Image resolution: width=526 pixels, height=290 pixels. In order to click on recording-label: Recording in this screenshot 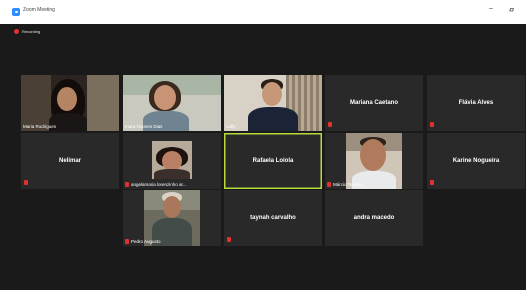, I will do `click(31, 31)`.